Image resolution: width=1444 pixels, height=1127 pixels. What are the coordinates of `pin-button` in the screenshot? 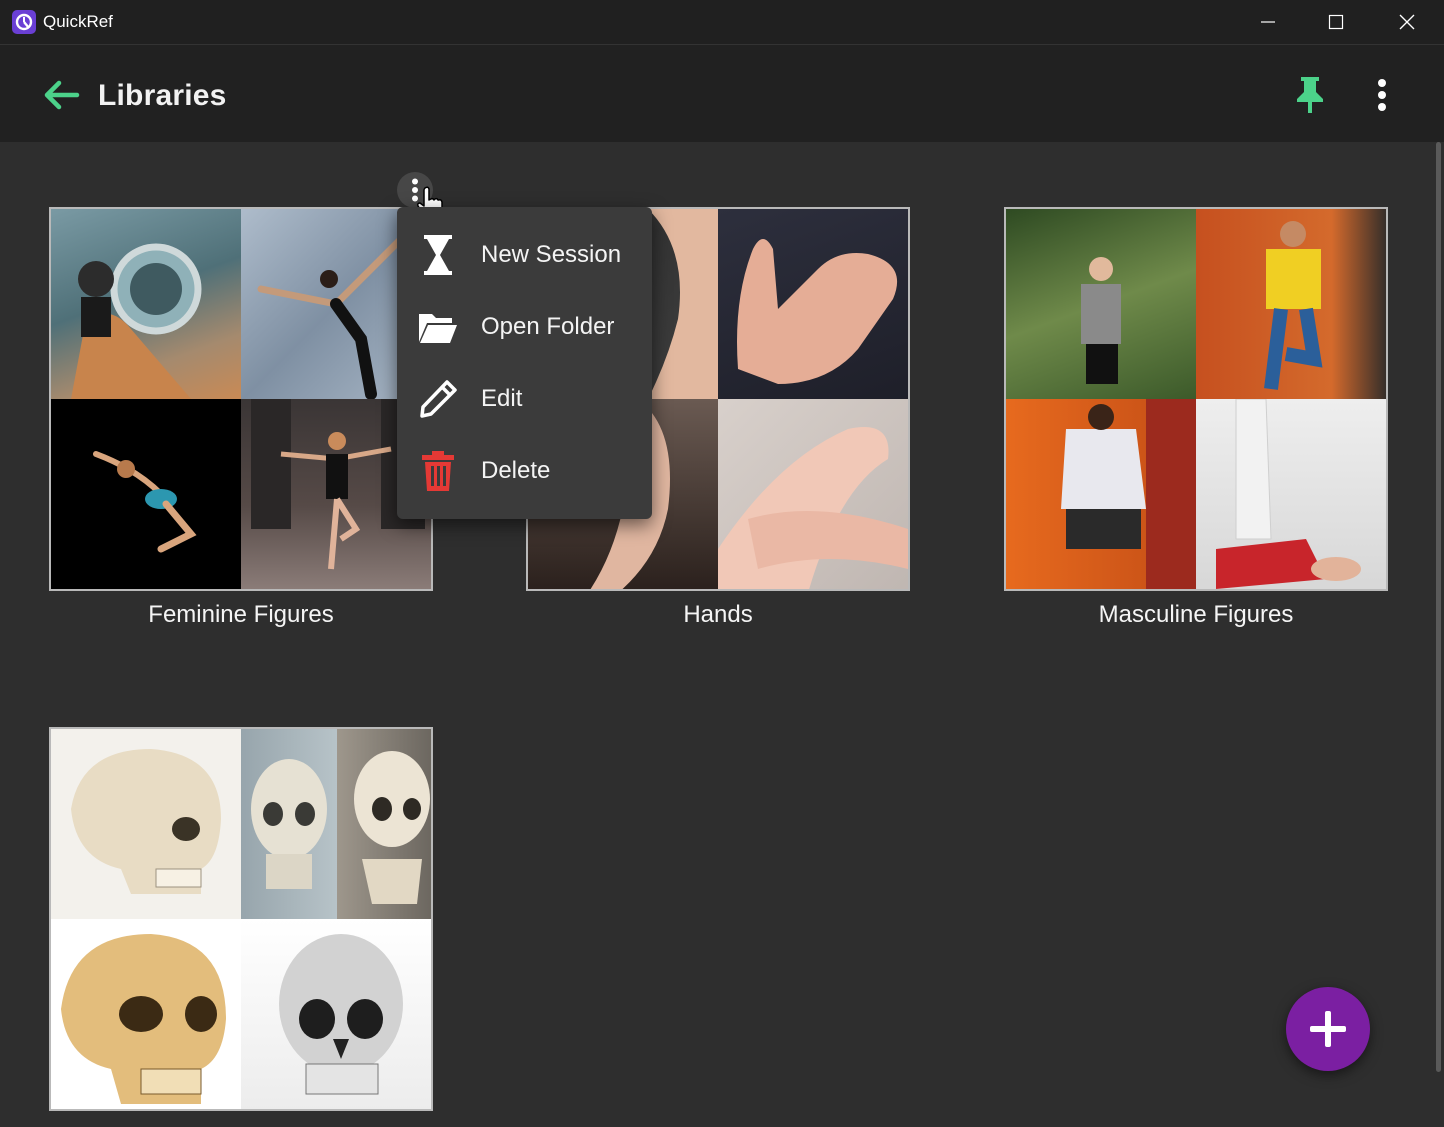 It's located at (1310, 95).